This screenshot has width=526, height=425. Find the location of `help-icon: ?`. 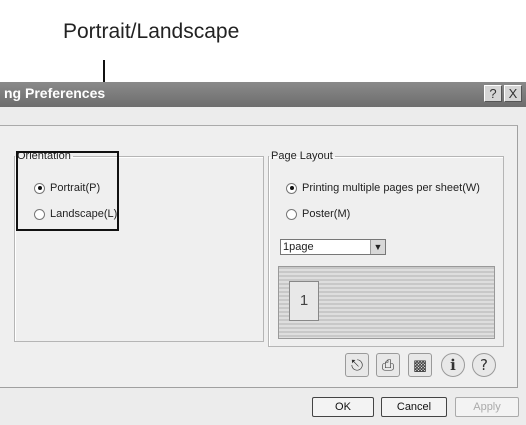

help-icon: ? is located at coordinates (484, 365).